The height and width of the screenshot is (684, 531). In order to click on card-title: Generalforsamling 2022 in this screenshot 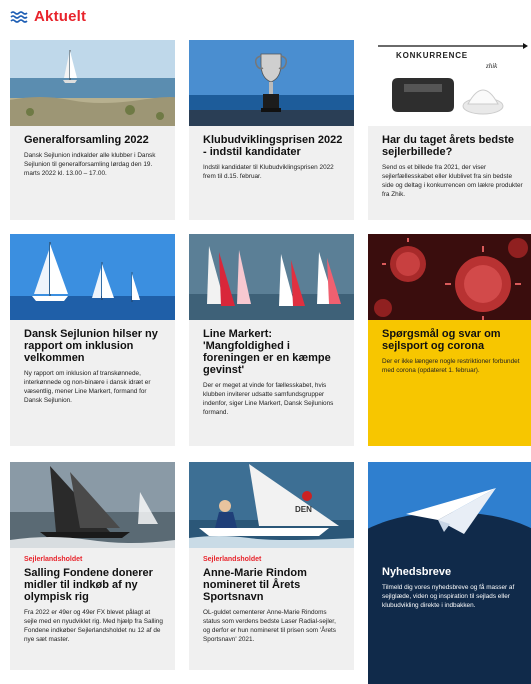, I will do `click(94, 140)`.